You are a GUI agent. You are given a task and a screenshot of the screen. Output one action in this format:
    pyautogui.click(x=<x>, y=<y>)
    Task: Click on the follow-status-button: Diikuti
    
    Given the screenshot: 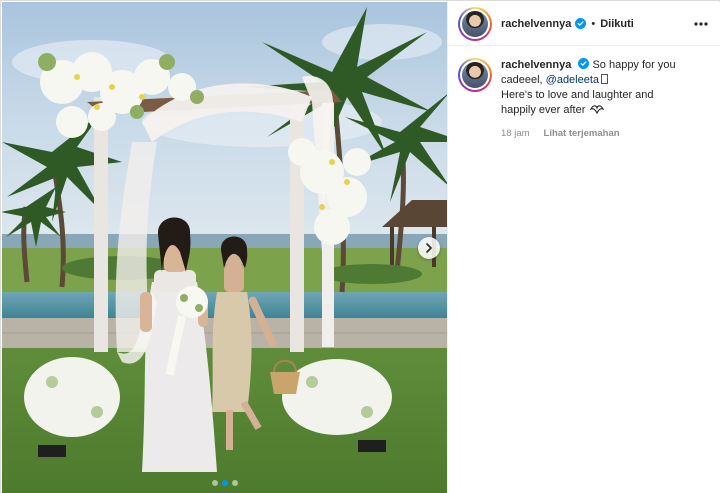 What is the action you would take?
    pyautogui.click(x=617, y=24)
    